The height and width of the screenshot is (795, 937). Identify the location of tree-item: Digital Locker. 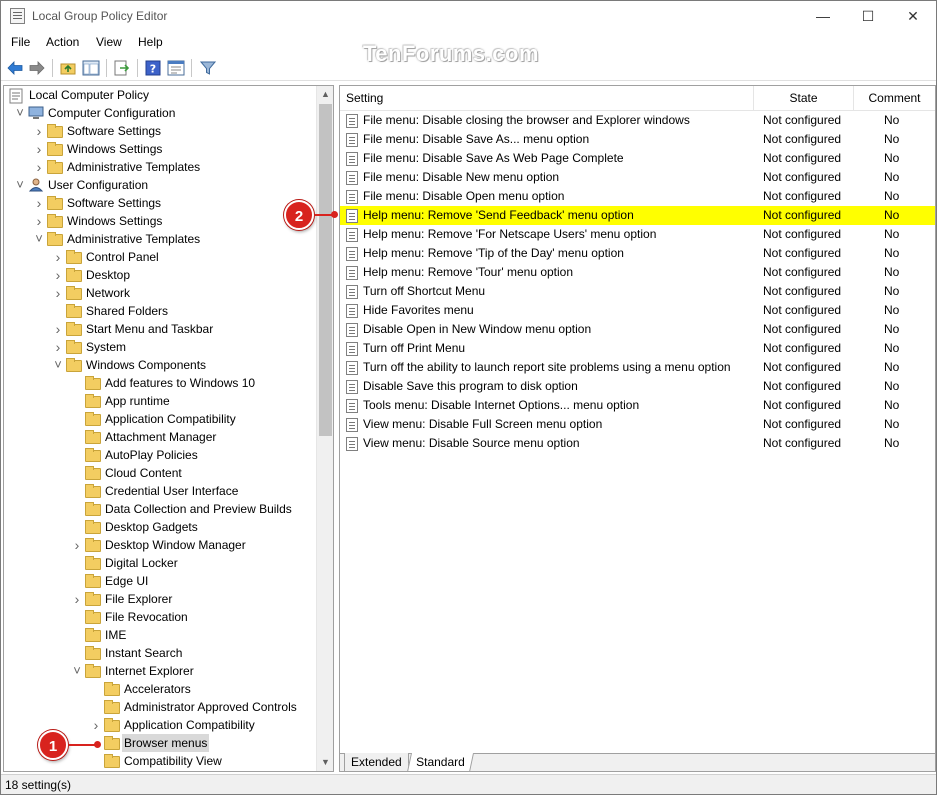
(160, 563).